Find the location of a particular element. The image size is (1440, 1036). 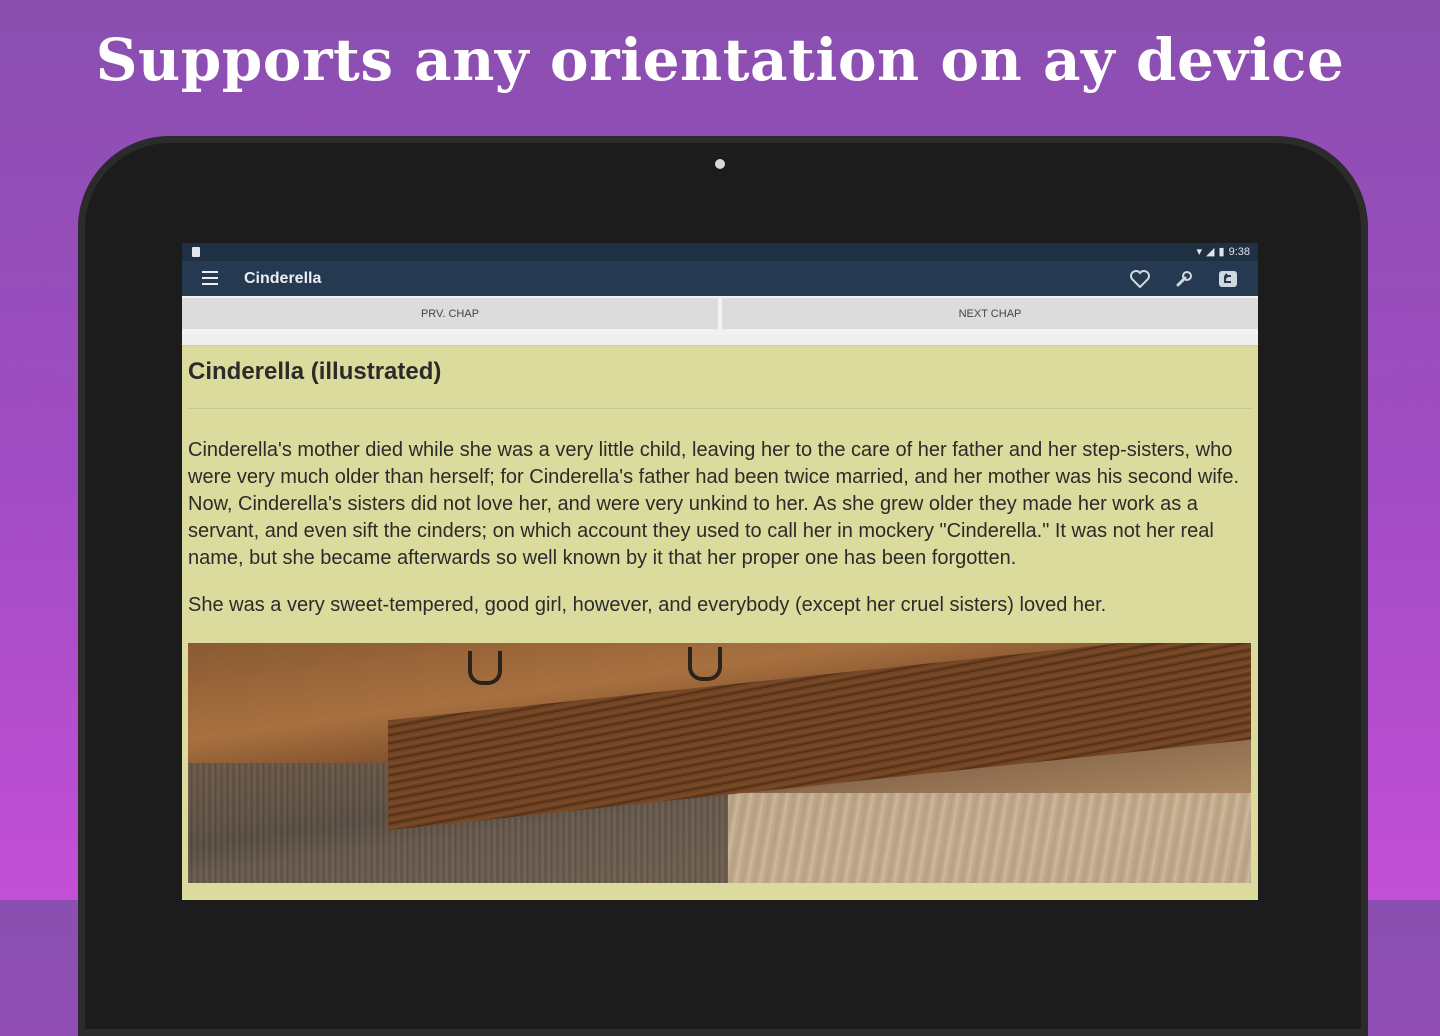

wrench-settings-icon is located at coordinates (1184, 279).